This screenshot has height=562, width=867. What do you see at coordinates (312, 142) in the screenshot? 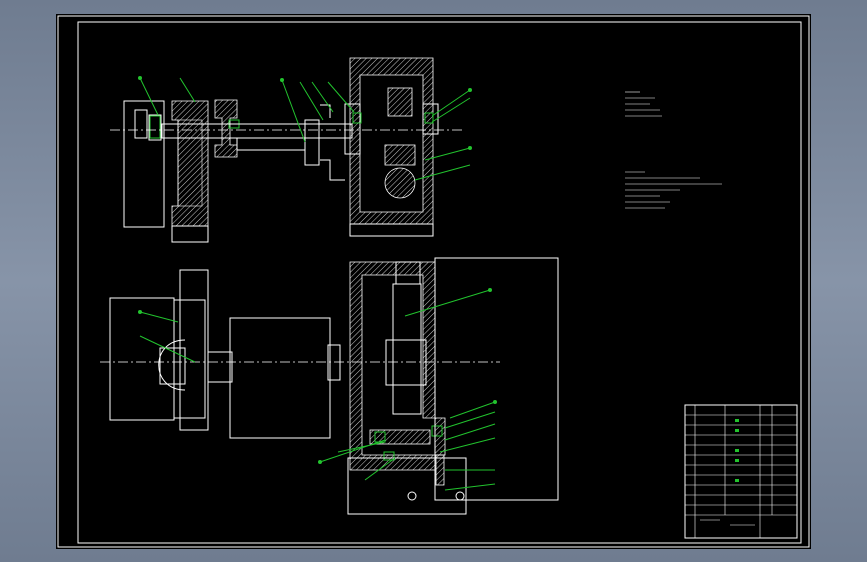
I see `coupling-mid` at bounding box center [312, 142].